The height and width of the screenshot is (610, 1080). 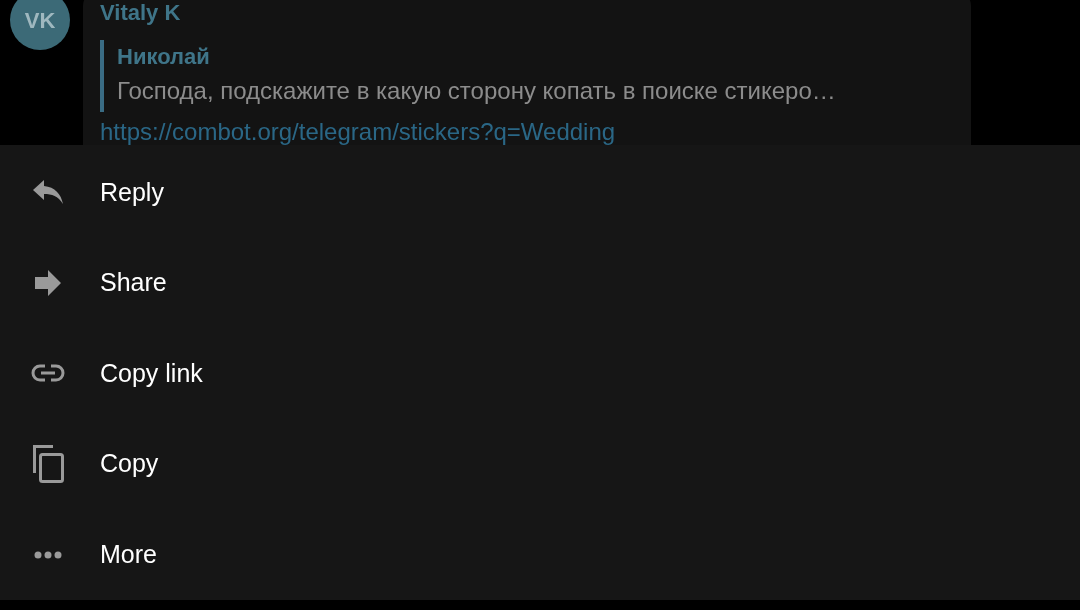 I want to click on link-icon, so click(x=48, y=373).